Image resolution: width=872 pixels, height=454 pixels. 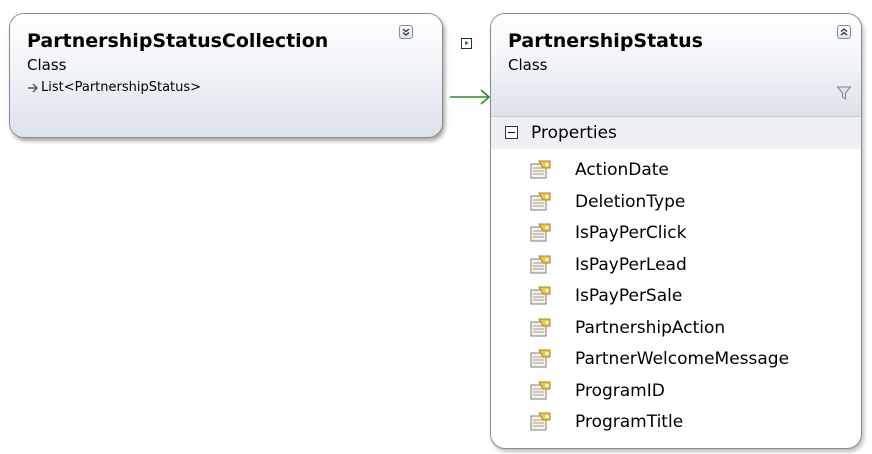 I want to click on property-item: IsPayPerClick, so click(x=676, y=233).